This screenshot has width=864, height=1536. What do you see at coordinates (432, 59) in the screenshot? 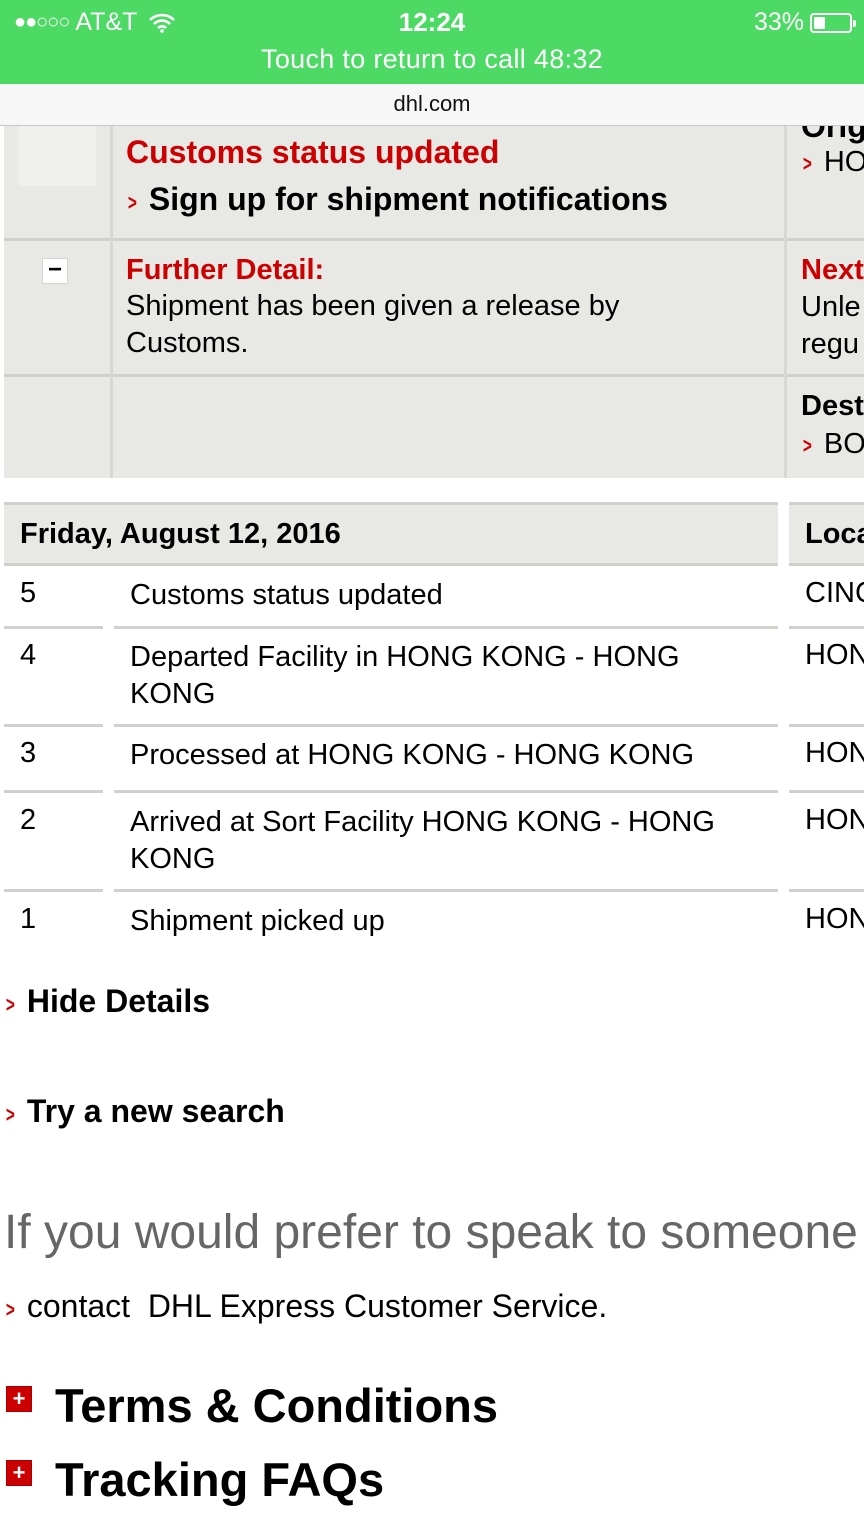
I see `return-to-call-banner: Touch to return to call 48:32` at bounding box center [432, 59].